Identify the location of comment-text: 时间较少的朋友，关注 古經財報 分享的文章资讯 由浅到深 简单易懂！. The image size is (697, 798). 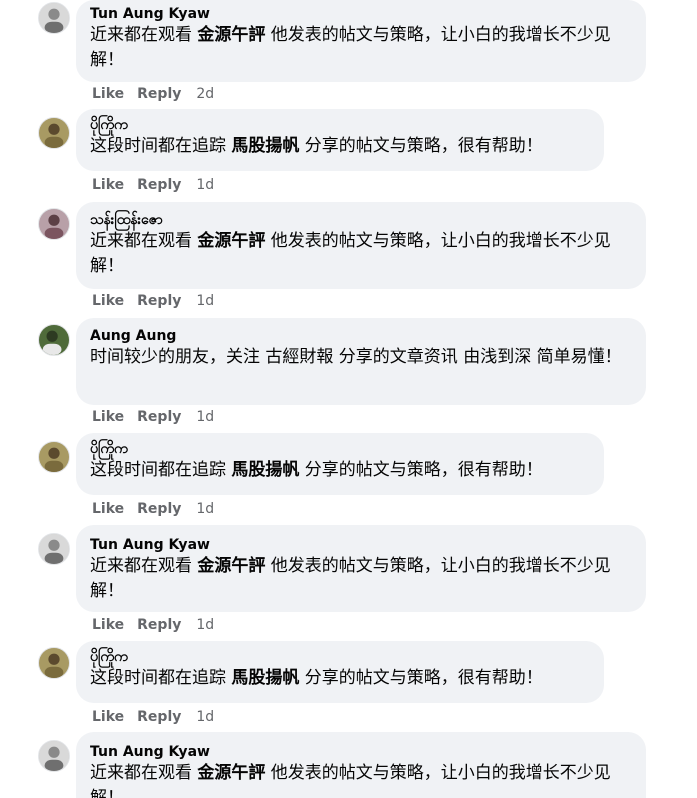
(356, 357).